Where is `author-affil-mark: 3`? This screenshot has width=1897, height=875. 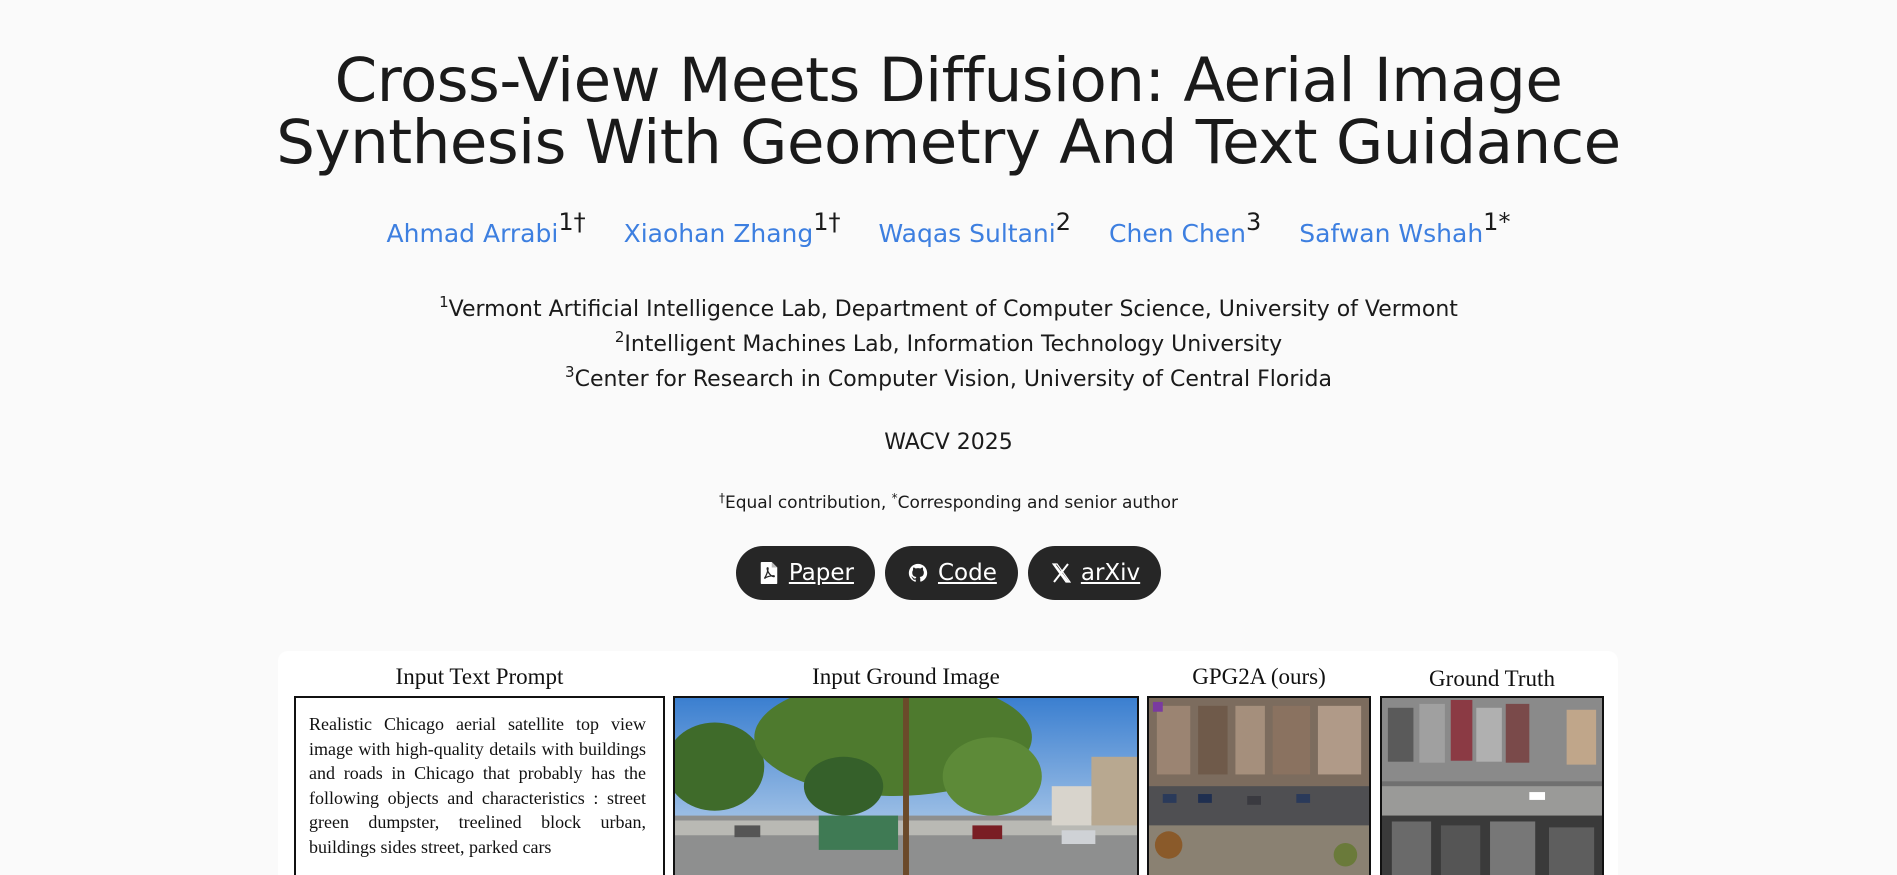 author-affil-mark: 3 is located at coordinates (1254, 222).